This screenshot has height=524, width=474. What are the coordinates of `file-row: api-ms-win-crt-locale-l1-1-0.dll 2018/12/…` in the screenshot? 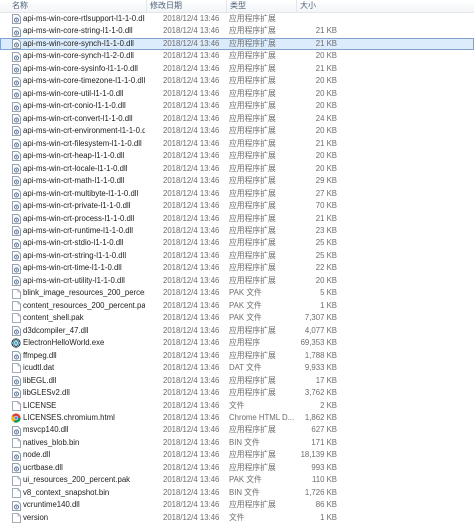 It's located at (237, 169).